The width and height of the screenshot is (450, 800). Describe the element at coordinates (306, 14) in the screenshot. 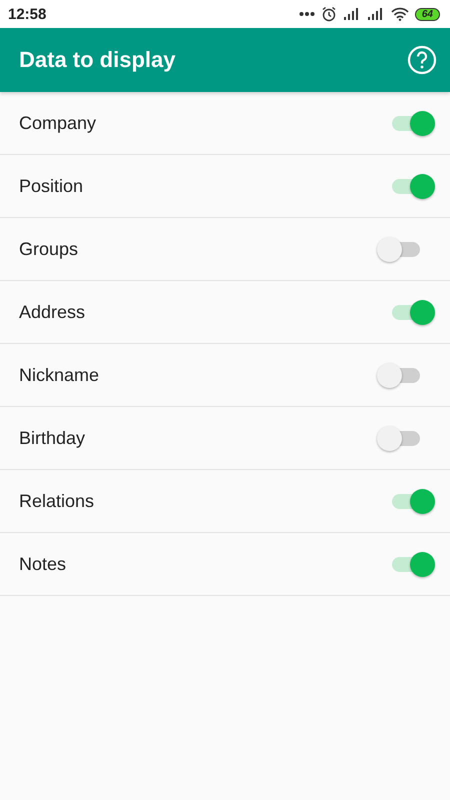

I see `more-dots-icon` at that location.